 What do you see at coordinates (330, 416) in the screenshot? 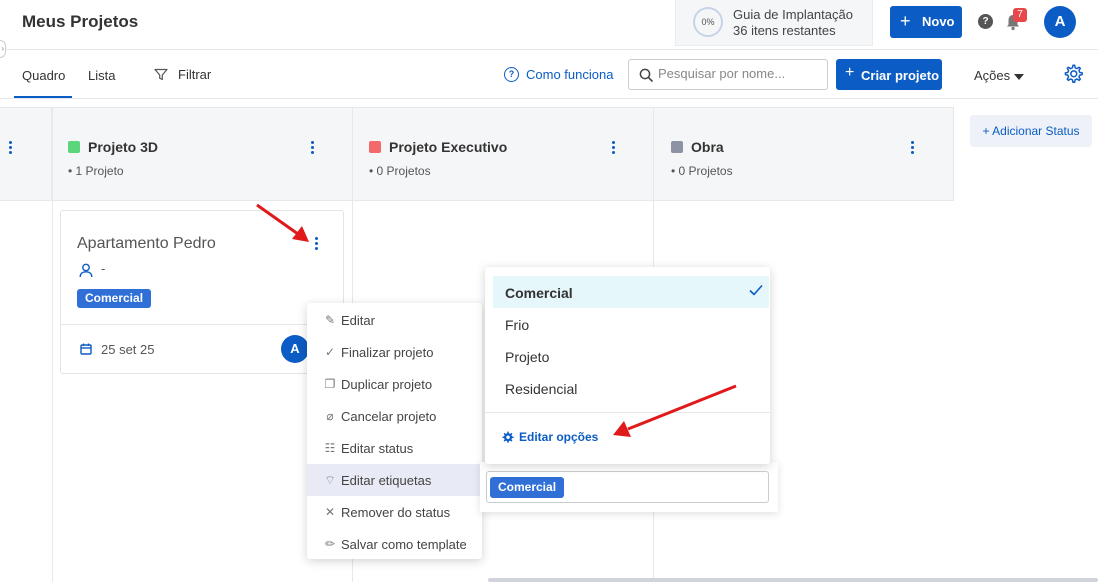
I see `cancel-icon: ⌀` at bounding box center [330, 416].